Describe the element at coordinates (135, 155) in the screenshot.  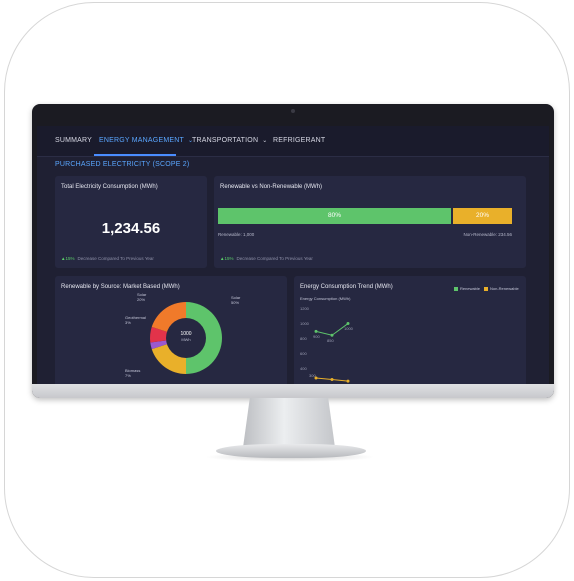
I see `active-tab-underline` at that location.